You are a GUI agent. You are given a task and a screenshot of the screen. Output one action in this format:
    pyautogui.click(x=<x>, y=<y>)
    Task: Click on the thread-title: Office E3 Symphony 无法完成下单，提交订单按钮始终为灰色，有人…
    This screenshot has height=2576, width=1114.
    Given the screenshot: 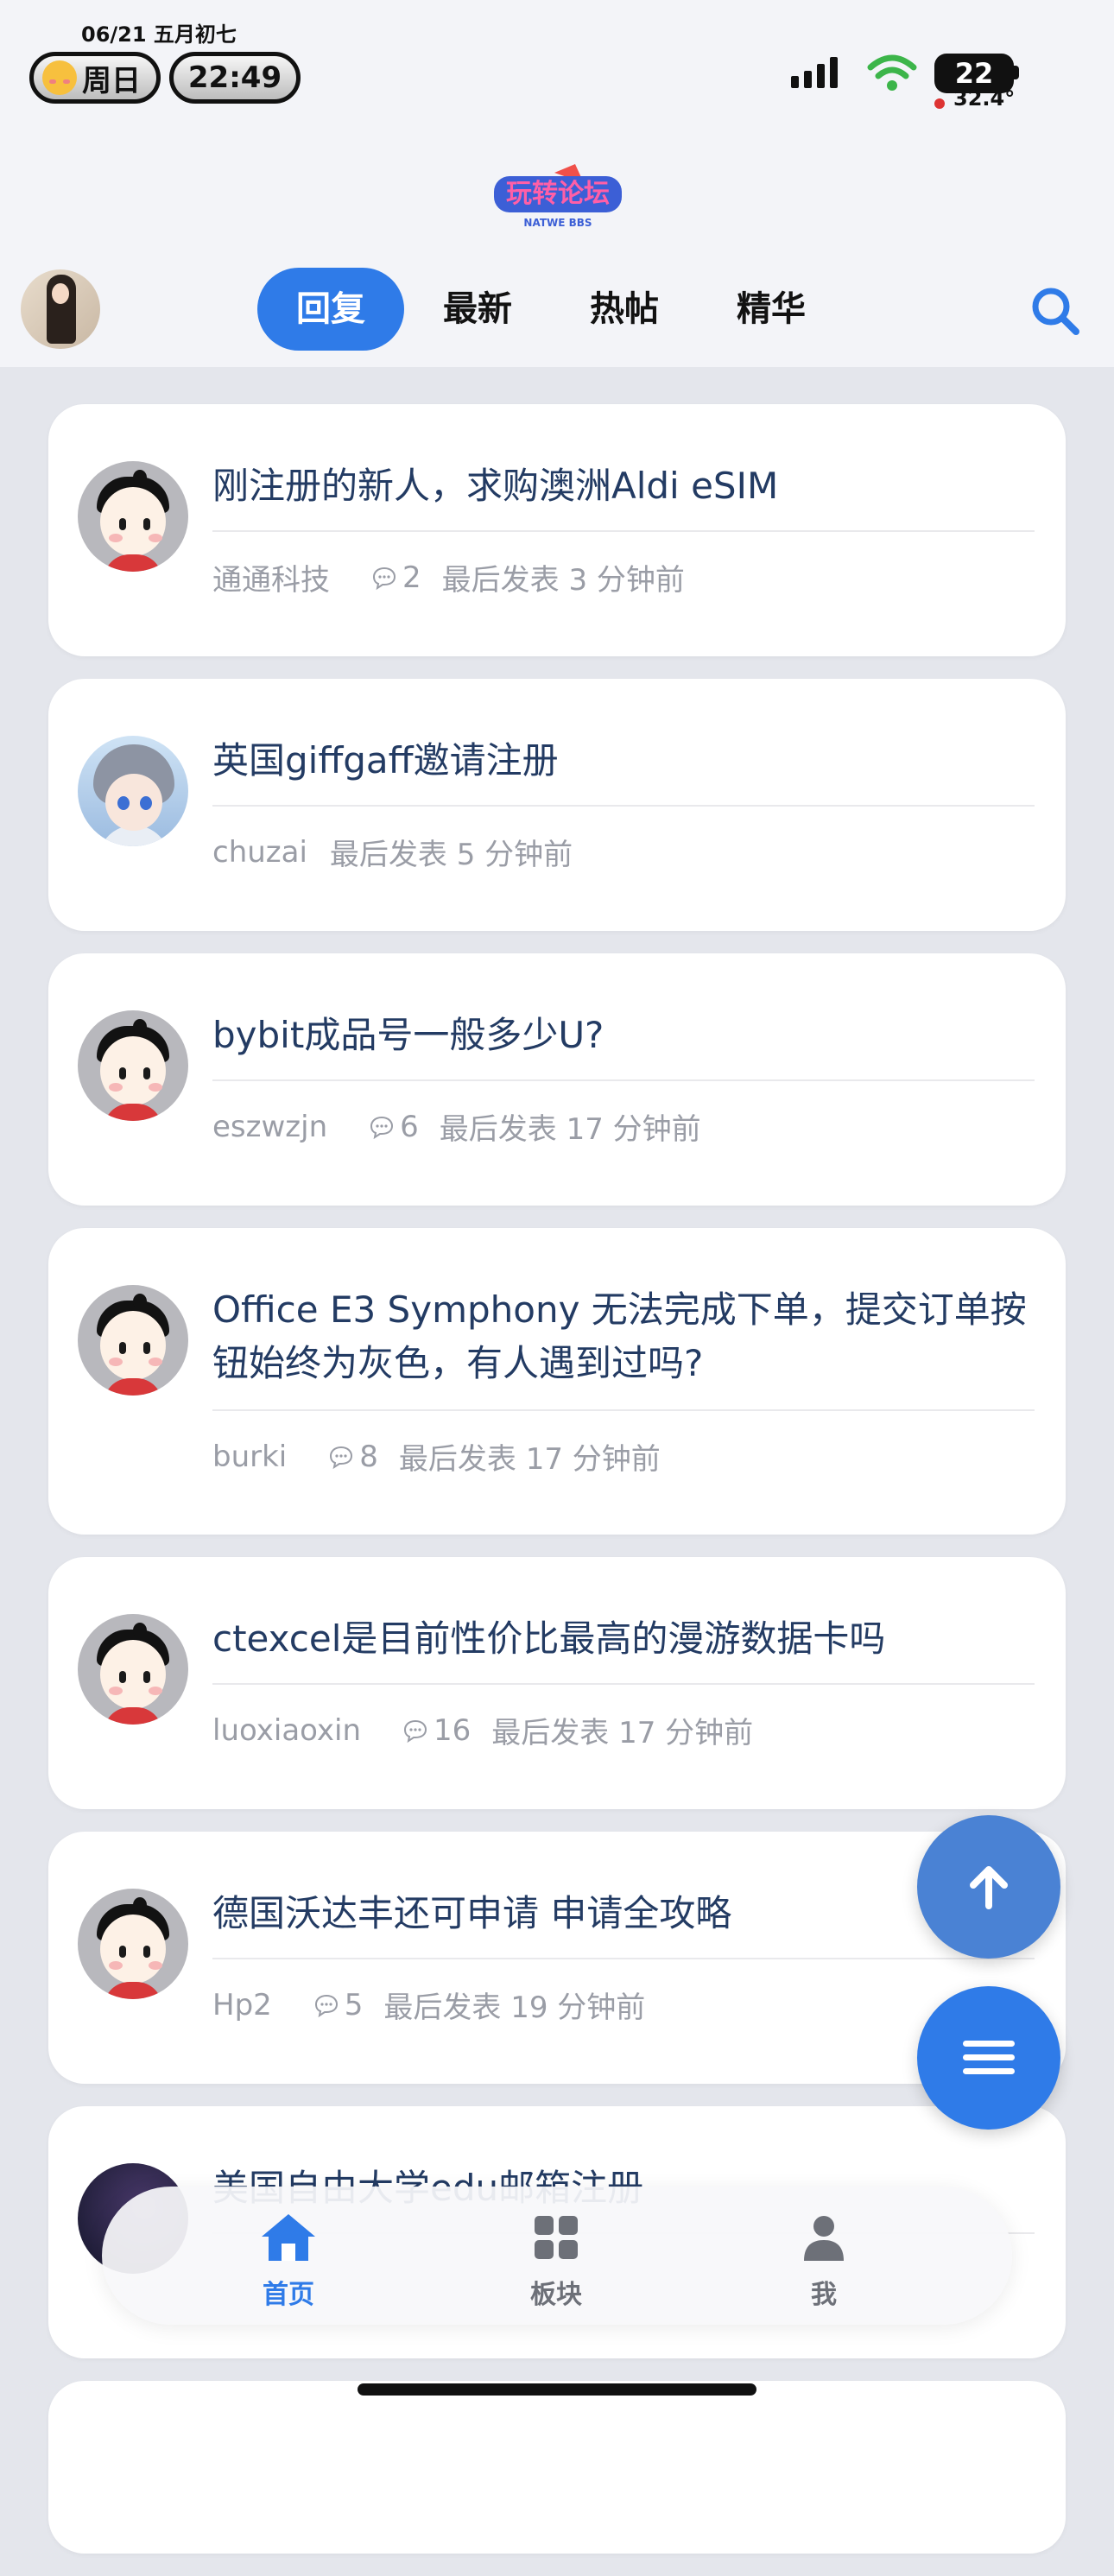 What is the action you would take?
    pyautogui.click(x=623, y=1336)
    